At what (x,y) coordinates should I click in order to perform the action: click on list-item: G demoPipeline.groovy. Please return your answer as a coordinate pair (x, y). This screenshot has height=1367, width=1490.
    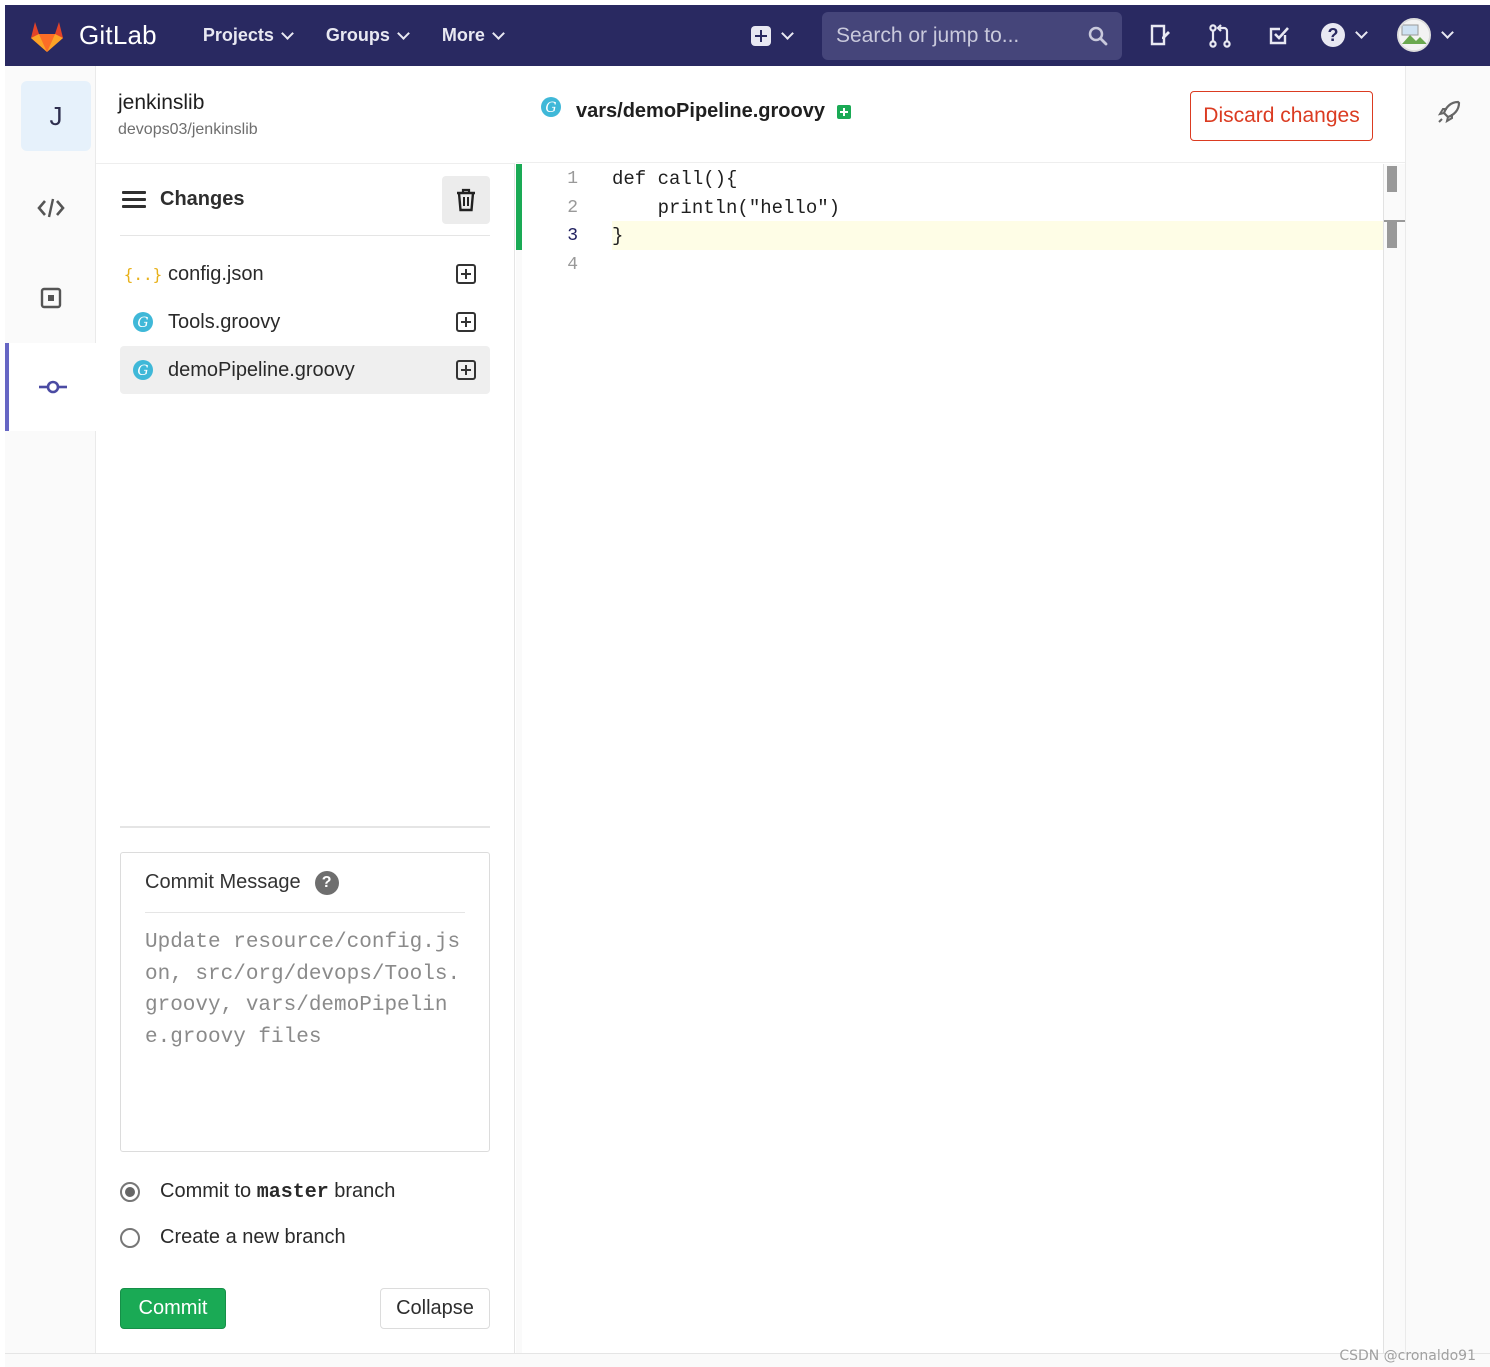
    Looking at the image, I should click on (305, 370).